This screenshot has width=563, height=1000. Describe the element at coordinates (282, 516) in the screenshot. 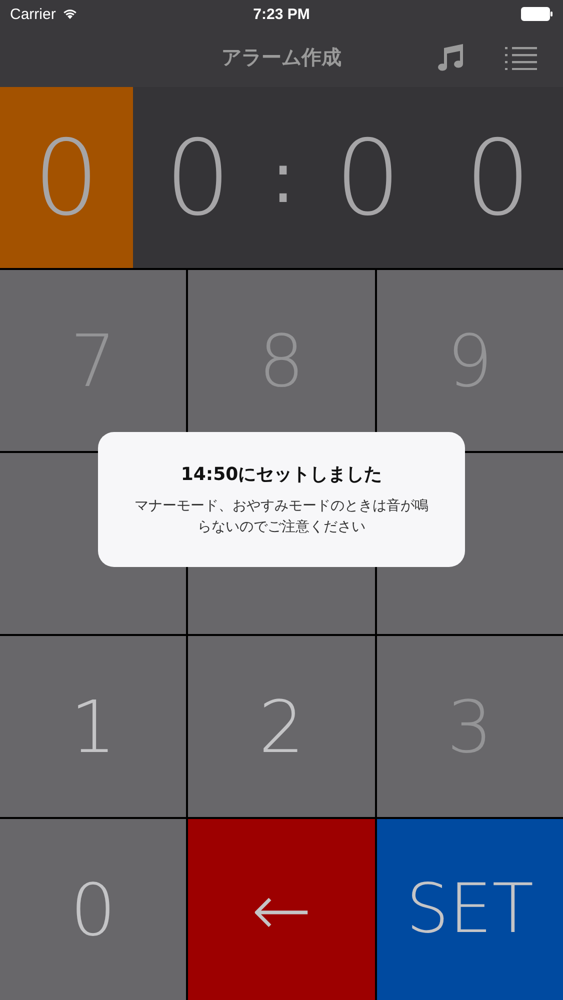

I see `toast-message: マナーモード、おやすみモードのときは音が鳴らないのでご注意ください` at that location.